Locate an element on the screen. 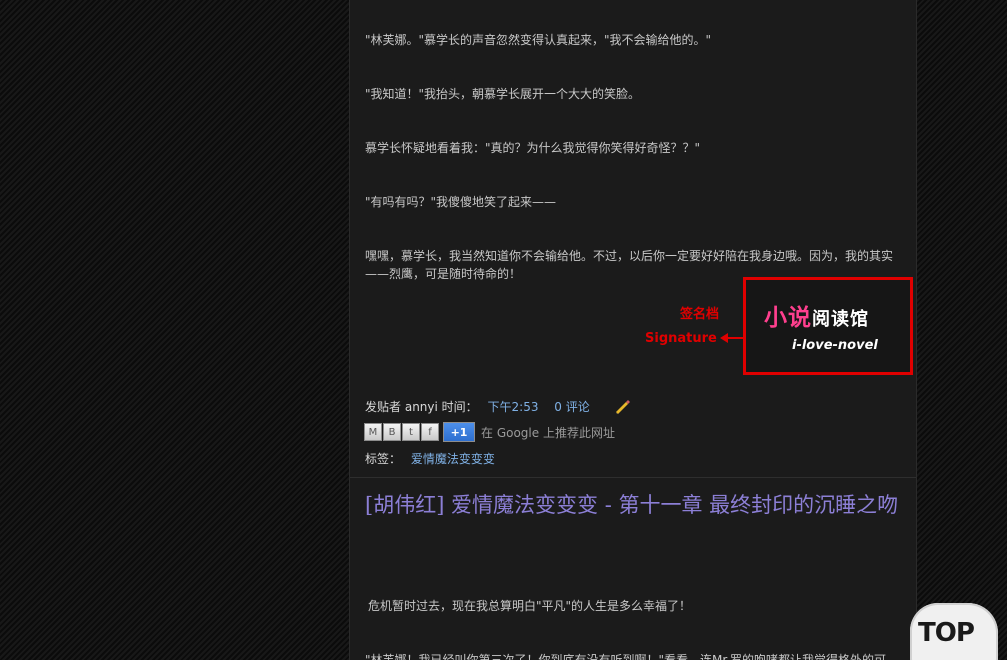 The width and height of the screenshot is (1007, 660). post-tags: 标签： 爱情魔法变变变 is located at coordinates (430, 458).